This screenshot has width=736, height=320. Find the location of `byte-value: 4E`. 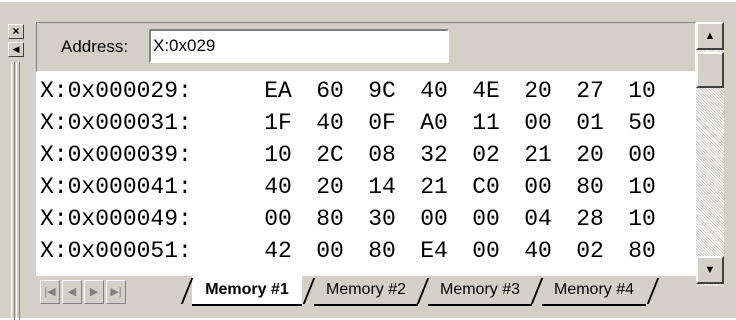

byte-value: 4E is located at coordinates (486, 91).